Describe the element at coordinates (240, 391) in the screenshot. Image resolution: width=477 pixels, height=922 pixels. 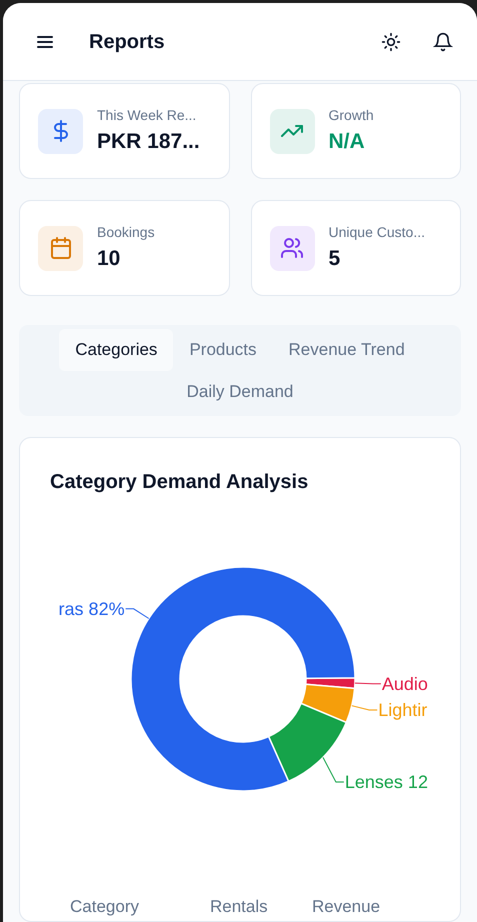
I see `tab: Daily Demand` at that location.